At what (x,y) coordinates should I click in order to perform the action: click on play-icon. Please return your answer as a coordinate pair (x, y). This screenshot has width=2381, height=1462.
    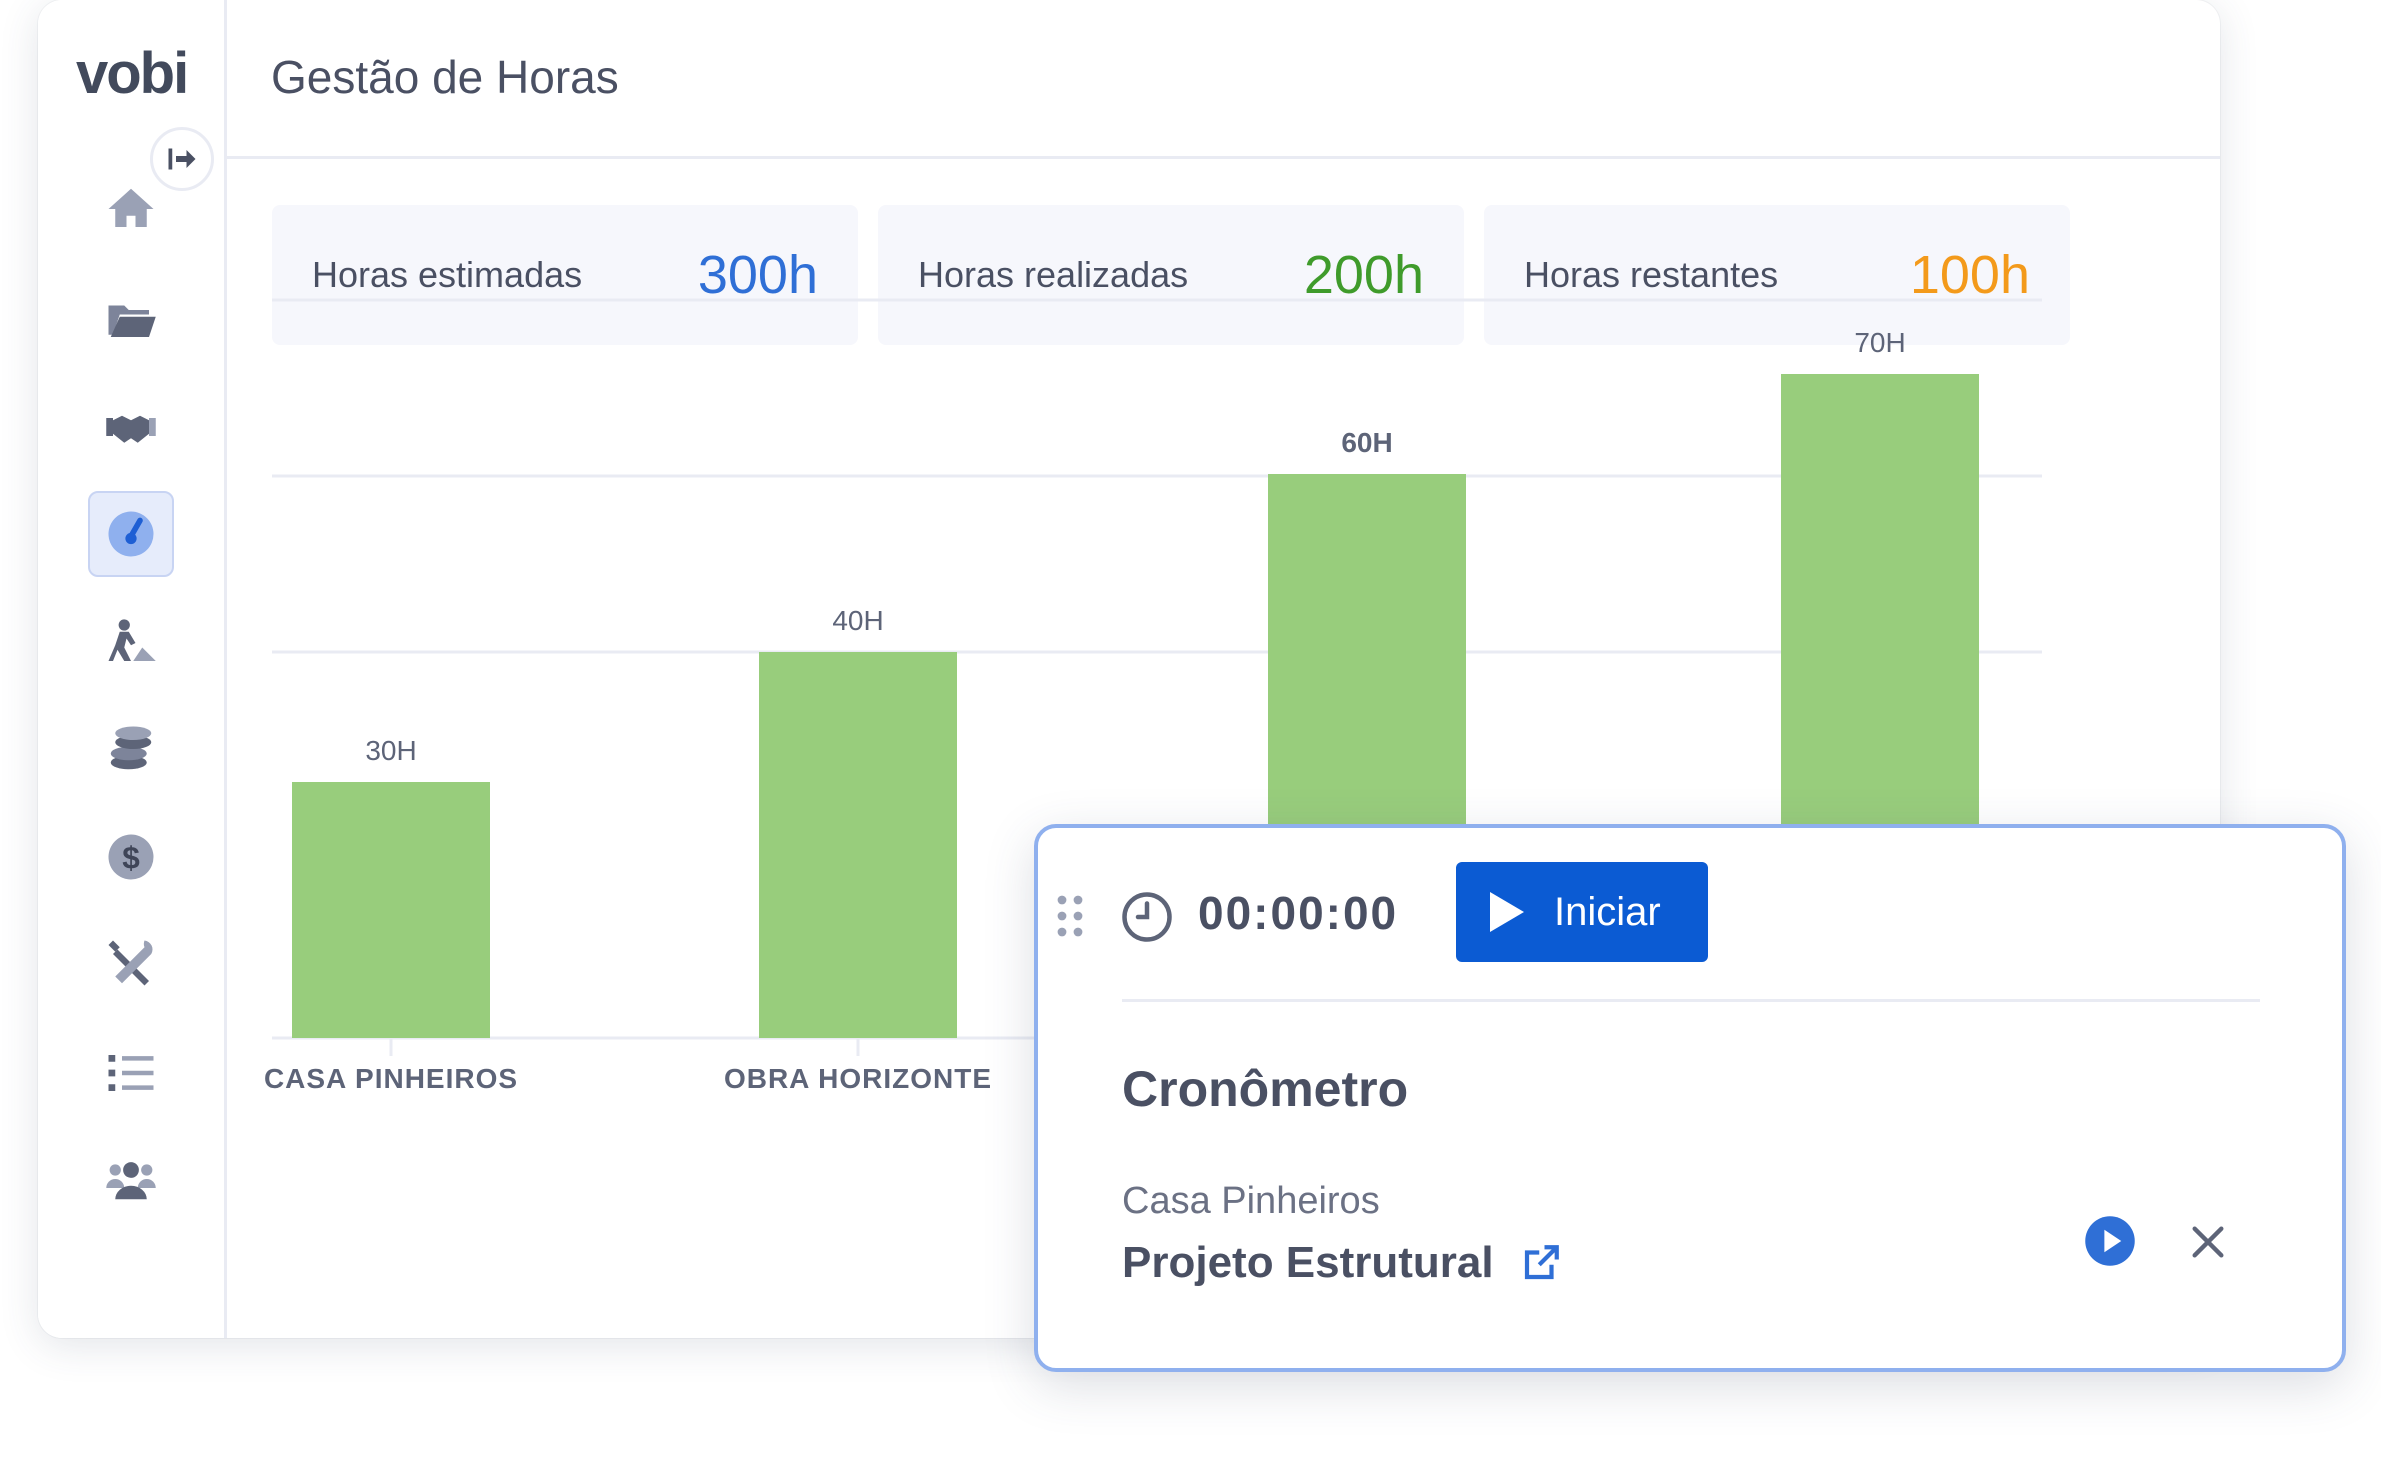
    Looking at the image, I should click on (1507, 912).